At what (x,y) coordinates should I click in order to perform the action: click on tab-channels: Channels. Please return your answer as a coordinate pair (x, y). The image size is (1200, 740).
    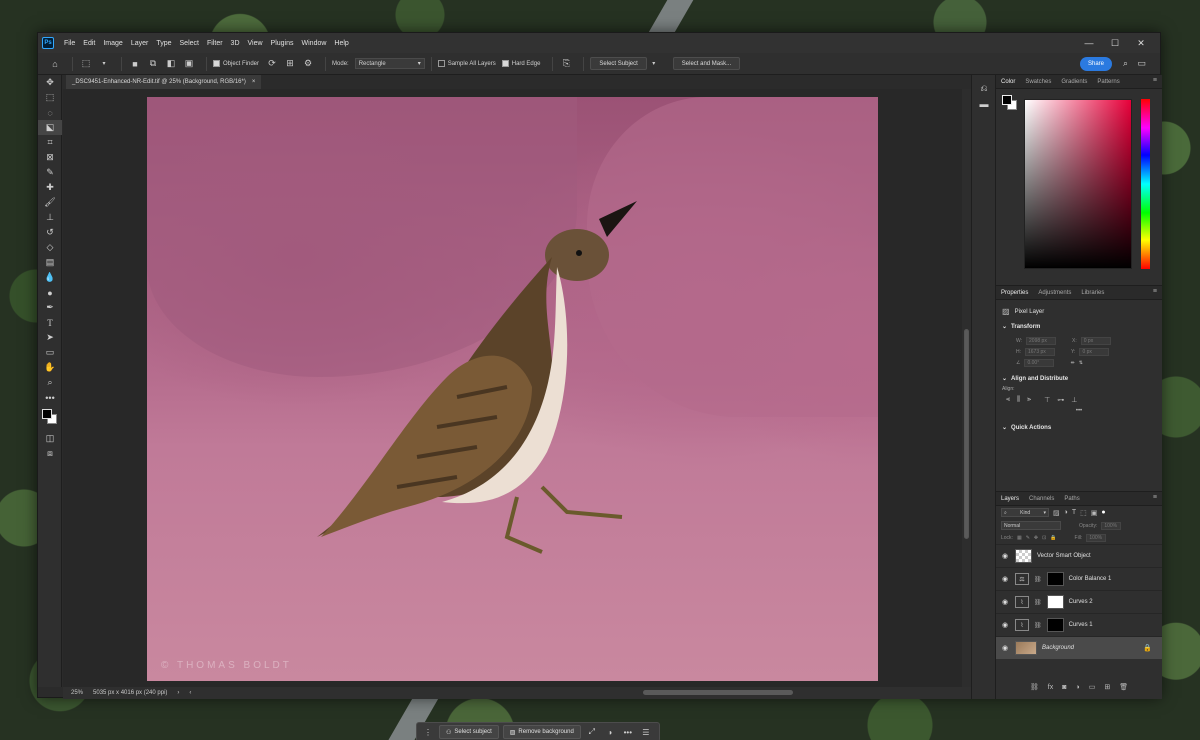
    Looking at the image, I should click on (1041, 499).